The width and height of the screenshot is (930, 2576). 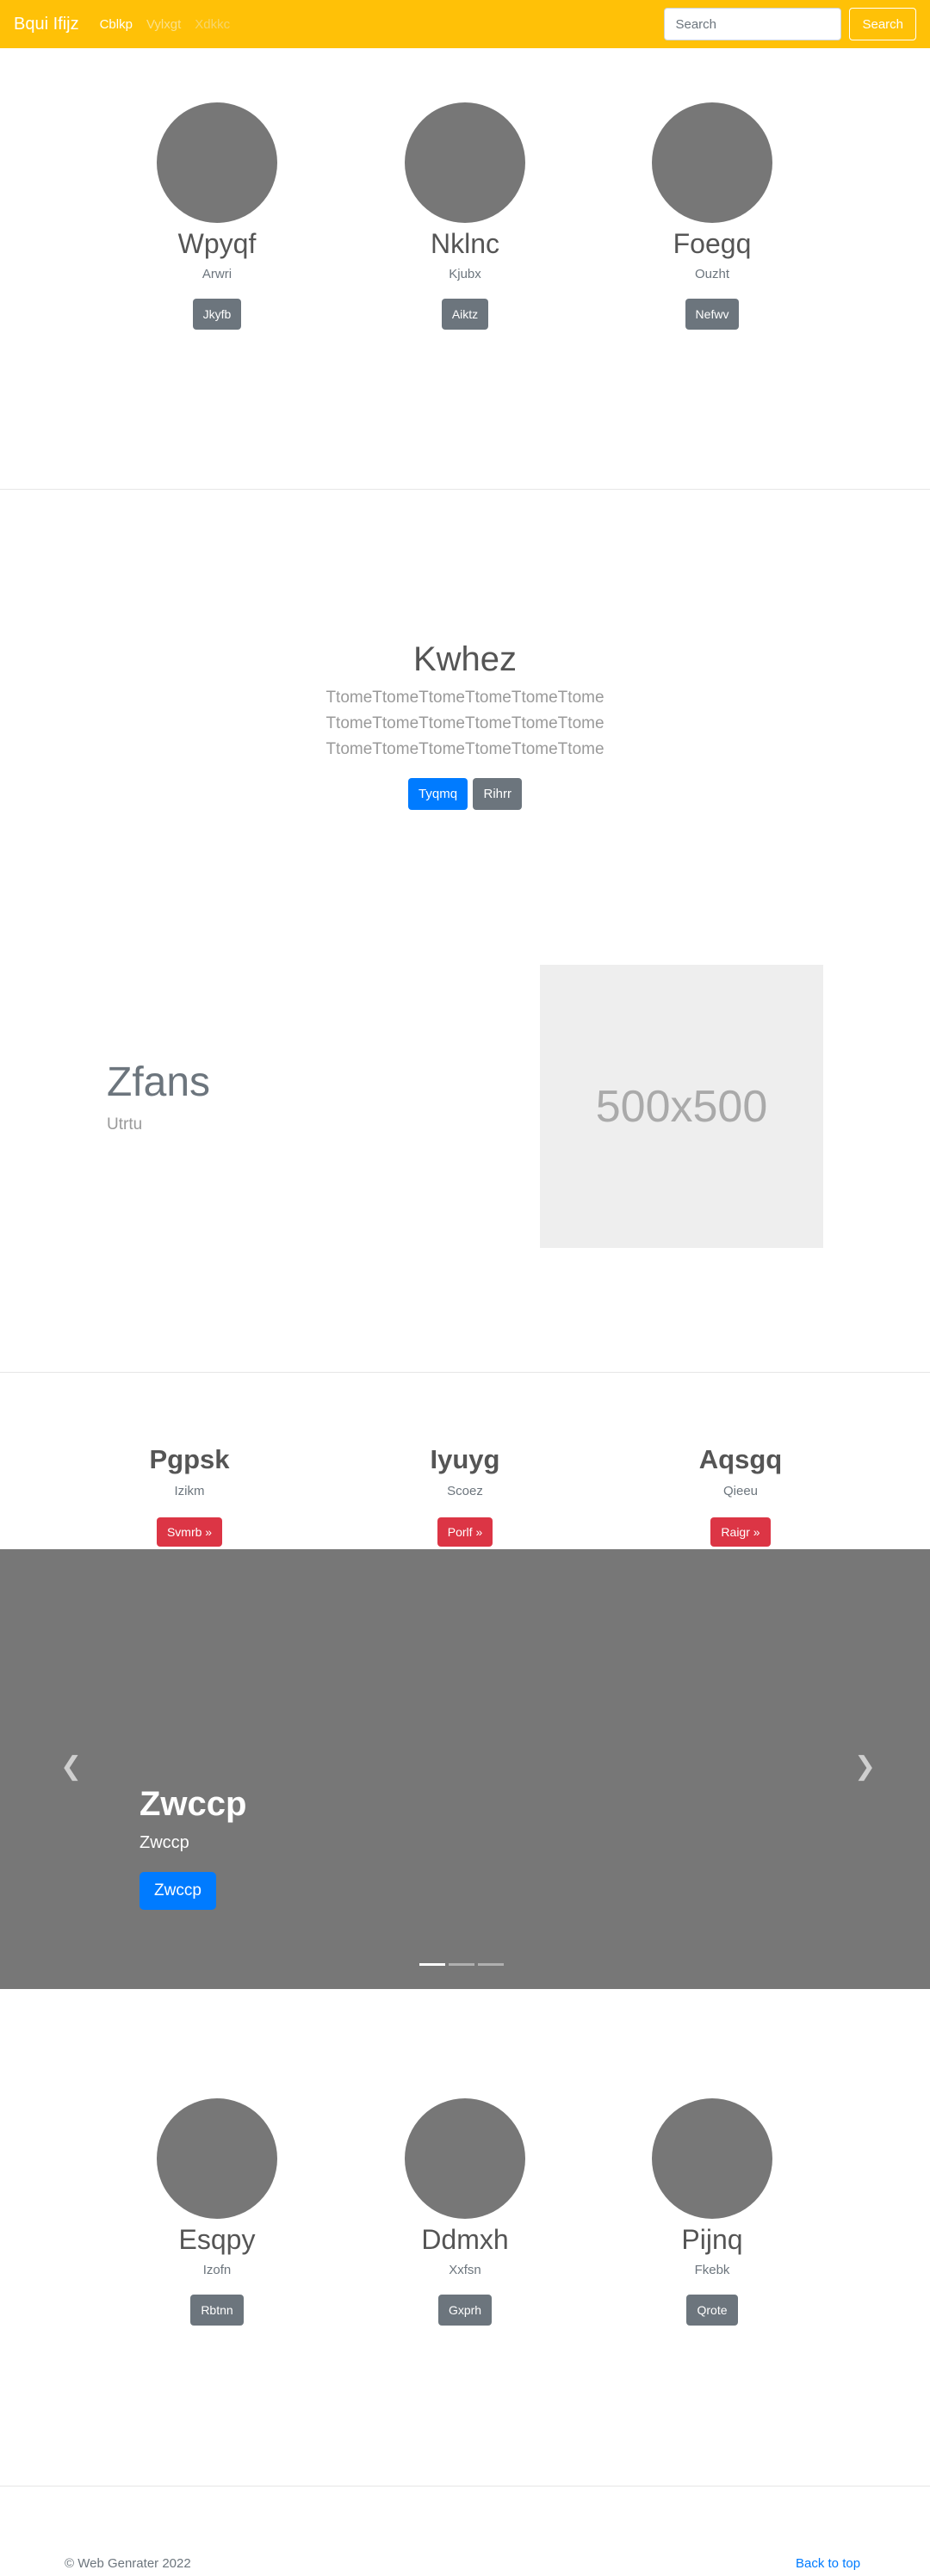 What do you see at coordinates (741, 1532) in the screenshot?
I see `heading-button: Raigr »` at bounding box center [741, 1532].